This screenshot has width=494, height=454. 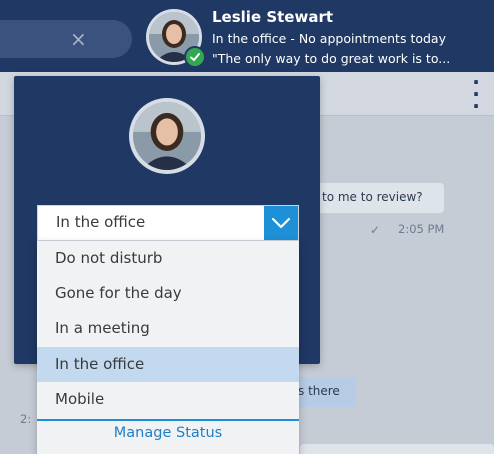 I want to click on user-name: Leslie Stewart, so click(x=273, y=17).